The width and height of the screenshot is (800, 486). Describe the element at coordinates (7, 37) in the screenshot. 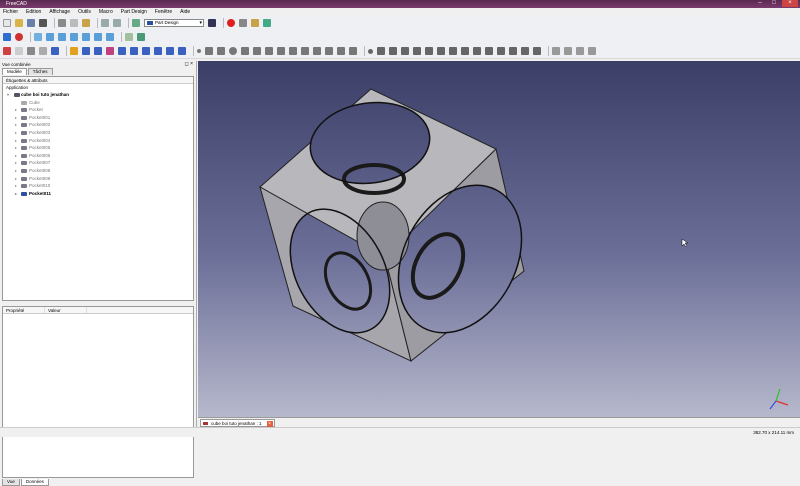

I see `fit-all-icon` at that location.